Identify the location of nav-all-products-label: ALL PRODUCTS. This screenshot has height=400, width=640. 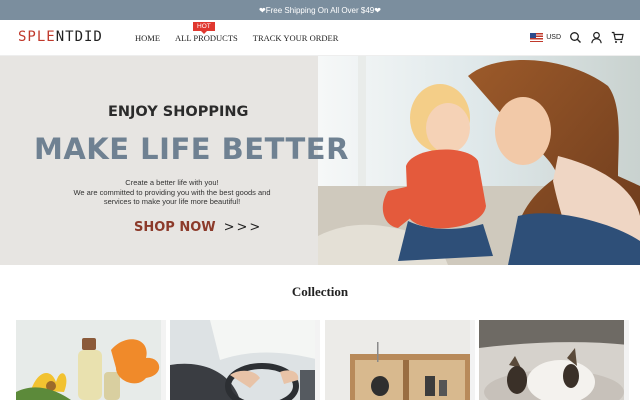
(206, 38).